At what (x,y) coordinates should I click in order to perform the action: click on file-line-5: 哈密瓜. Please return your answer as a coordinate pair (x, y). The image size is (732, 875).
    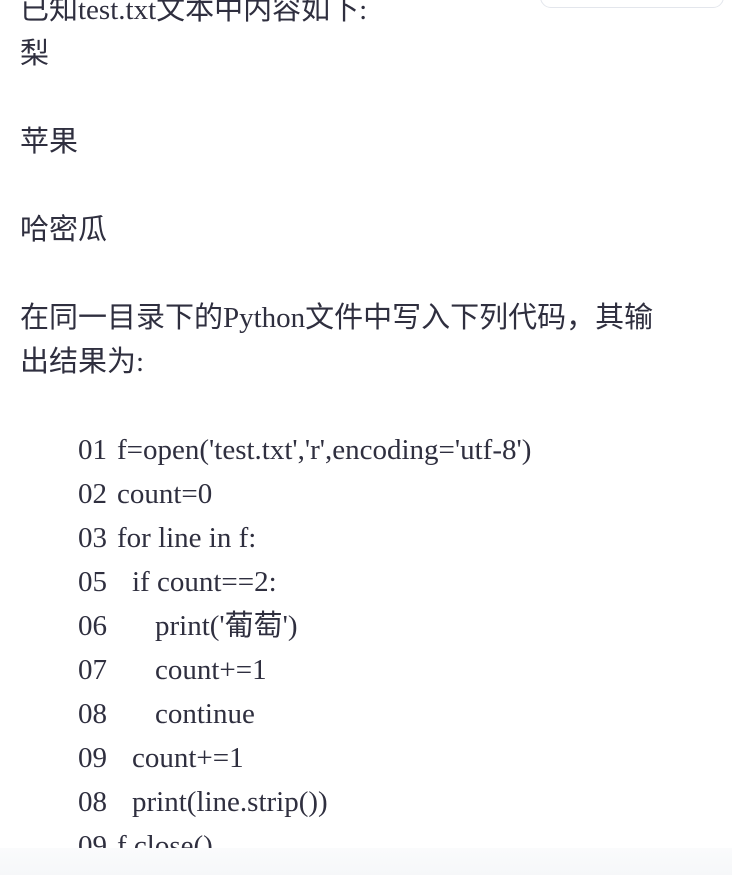
    Looking at the image, I should click on (64, 230).